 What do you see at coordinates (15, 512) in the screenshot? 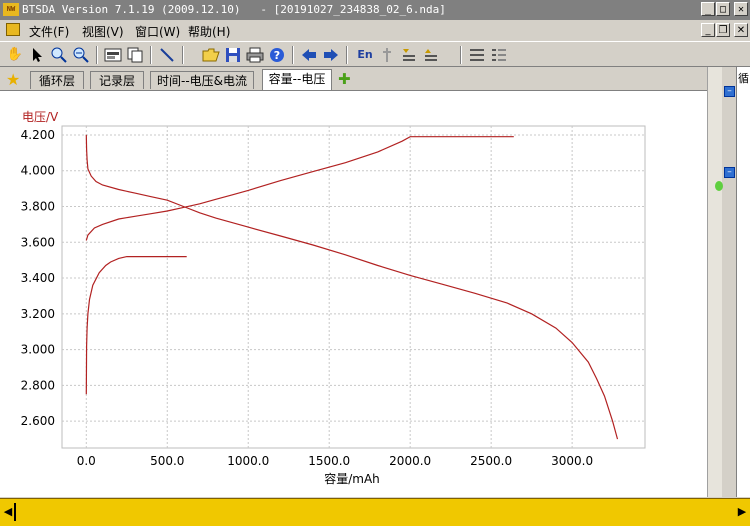
I see `scroll-thumb` at bounding box center [15, 512].